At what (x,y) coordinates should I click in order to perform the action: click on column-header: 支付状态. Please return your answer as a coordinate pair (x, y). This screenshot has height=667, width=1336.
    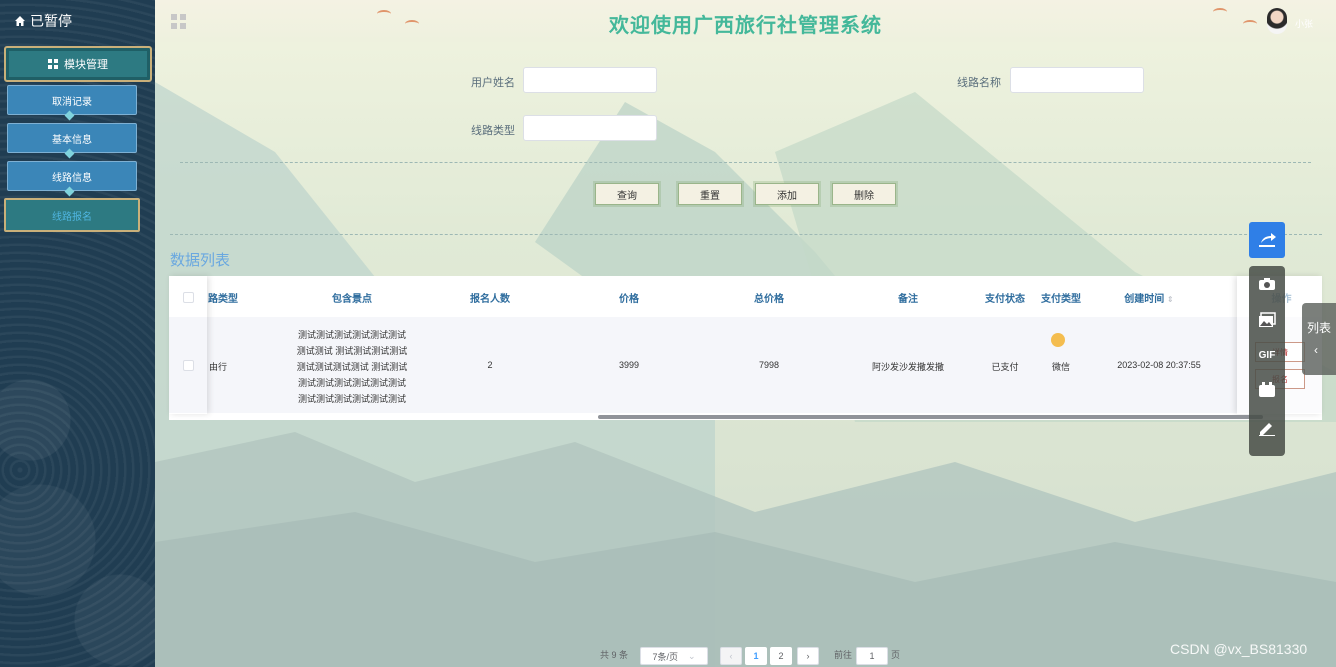
    Looking at the image, I should click on (1005, 299).